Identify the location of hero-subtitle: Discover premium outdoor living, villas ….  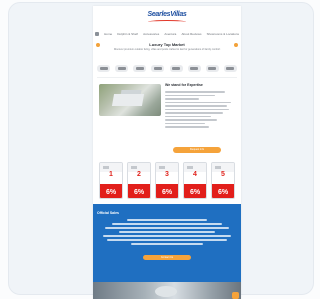
(167, 49).